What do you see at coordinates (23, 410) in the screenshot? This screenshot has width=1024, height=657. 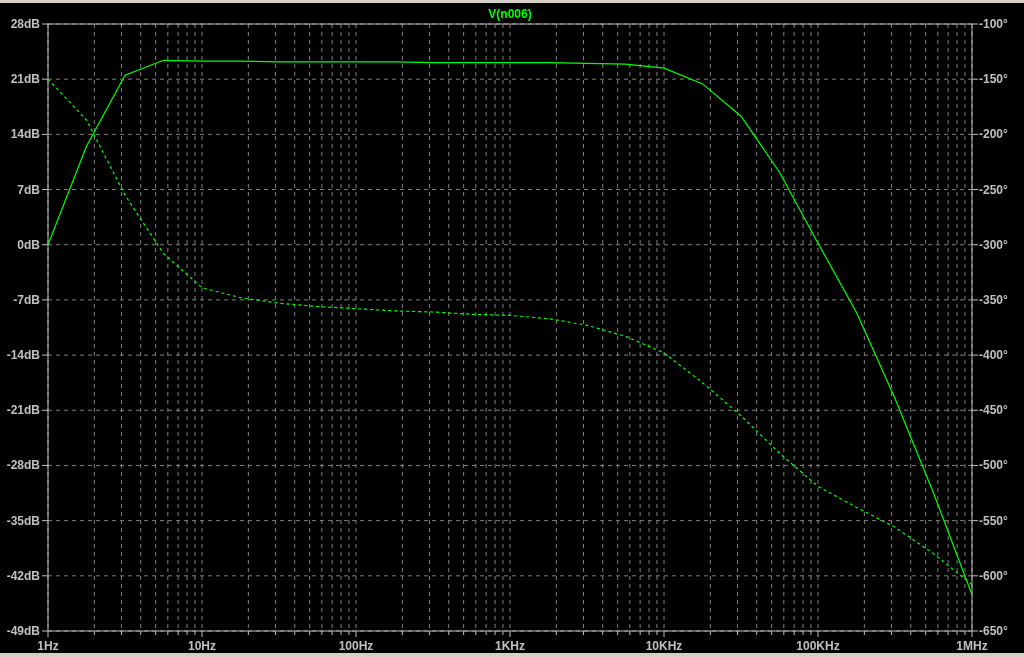 I see `y-axis-tick-label: -21dB` at bounding box center [23, 410].